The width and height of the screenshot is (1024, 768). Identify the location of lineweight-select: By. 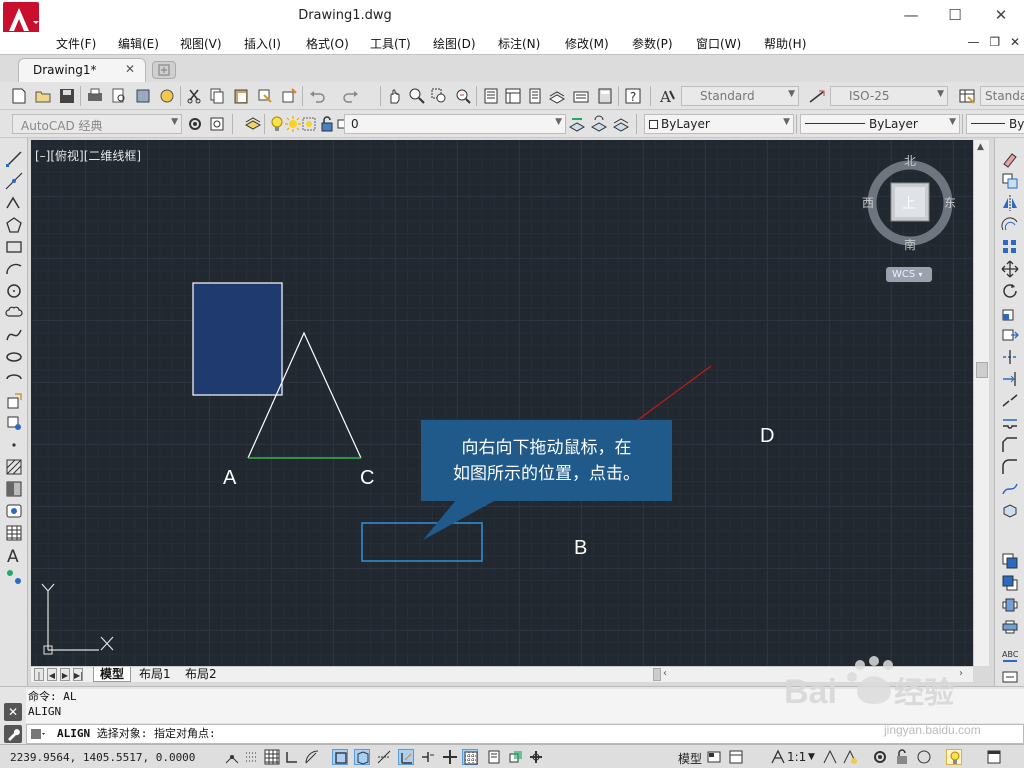
(995, 124).